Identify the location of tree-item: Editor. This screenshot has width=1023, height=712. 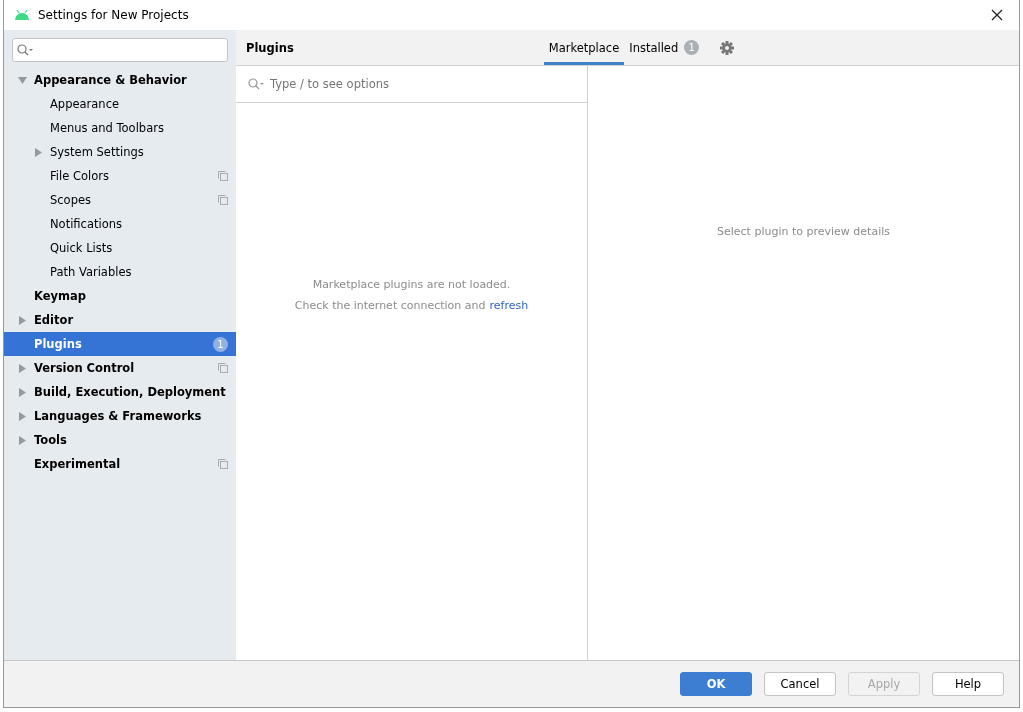
(120, 320).